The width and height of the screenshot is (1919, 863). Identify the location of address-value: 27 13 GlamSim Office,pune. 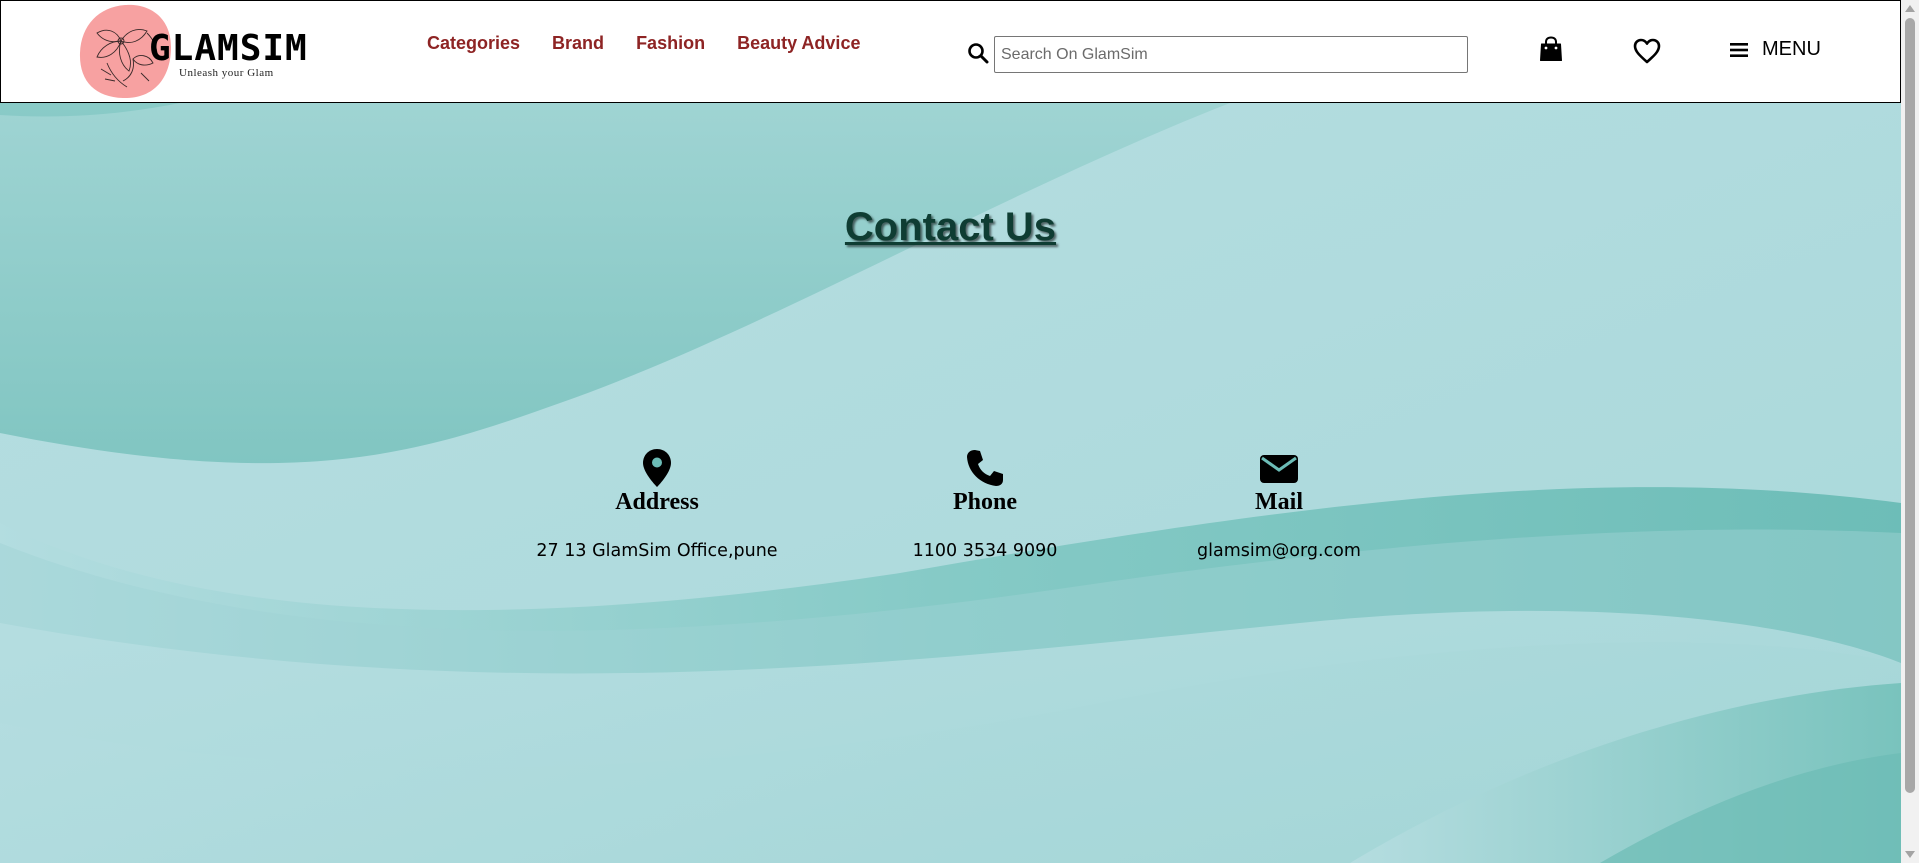
(657, 551).